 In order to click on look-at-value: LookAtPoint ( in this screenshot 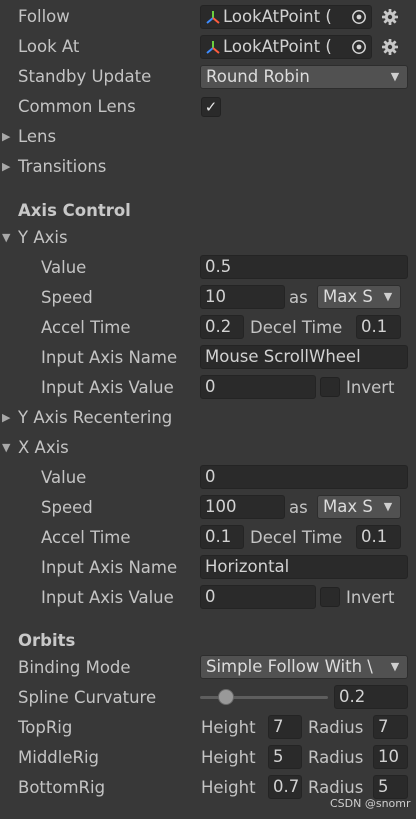, I will do `click(277, 46)`.